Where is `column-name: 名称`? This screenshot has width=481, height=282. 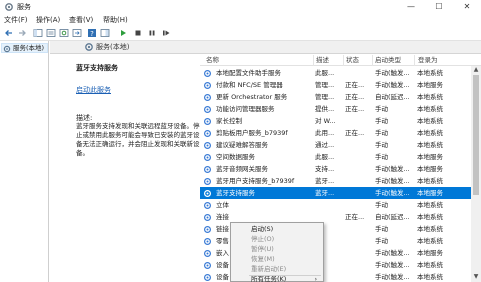
column-name: 名称 is located at coordinates (212, 60).